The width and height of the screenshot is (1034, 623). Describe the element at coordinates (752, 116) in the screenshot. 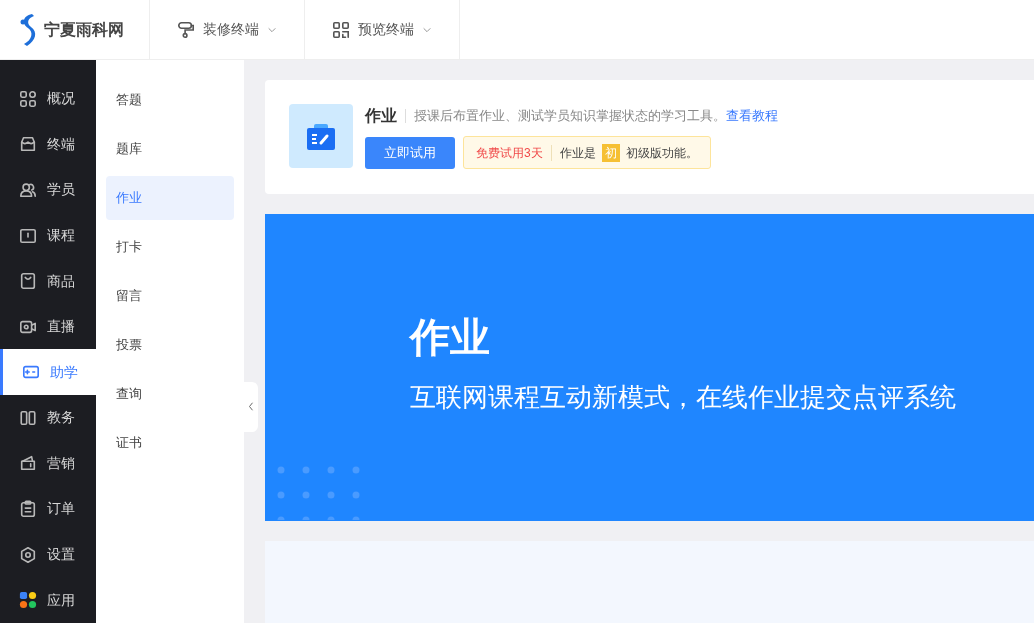

I see `tutorial-link: 查看教程` at that location.